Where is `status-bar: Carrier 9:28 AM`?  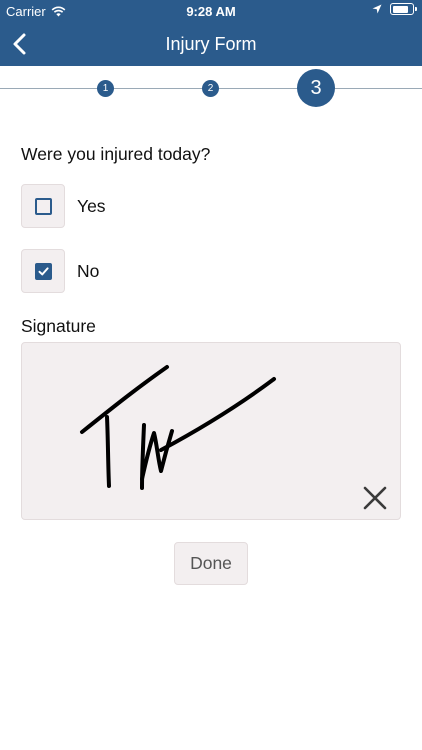
status-bar: Carrier 9:28 AM is located at coordinates (211, 11).